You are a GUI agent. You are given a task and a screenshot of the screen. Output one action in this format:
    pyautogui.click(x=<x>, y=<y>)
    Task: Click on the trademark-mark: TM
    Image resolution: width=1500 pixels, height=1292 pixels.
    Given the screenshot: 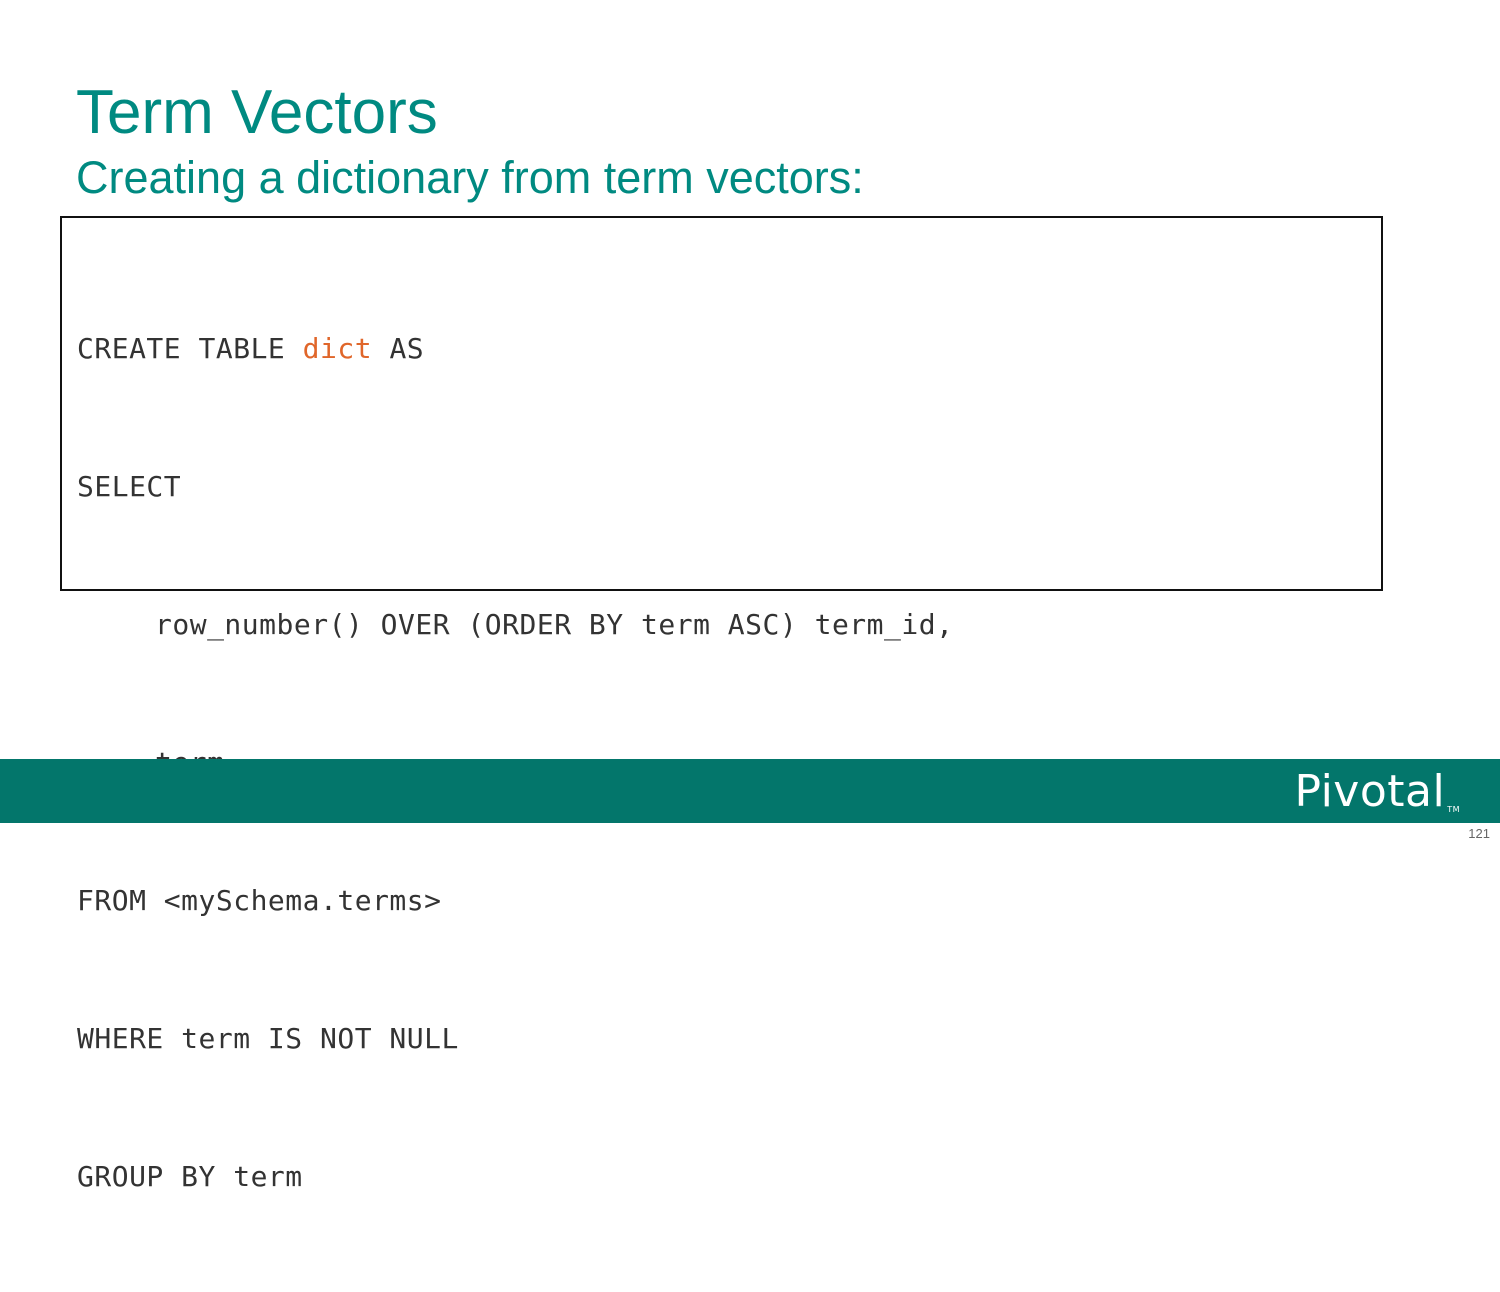 What is the action you would take?
    pyautogui.click(x=1453, y=809)
    